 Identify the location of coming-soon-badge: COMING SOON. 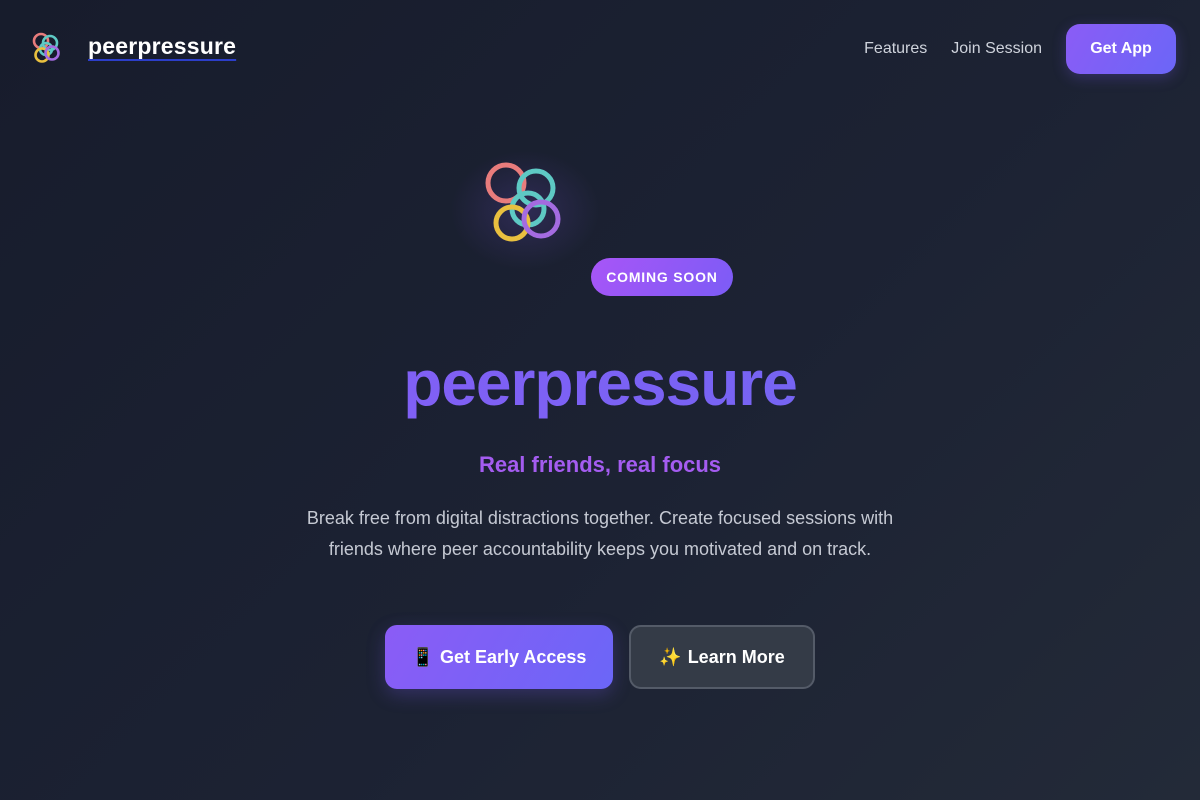
(662, 277).